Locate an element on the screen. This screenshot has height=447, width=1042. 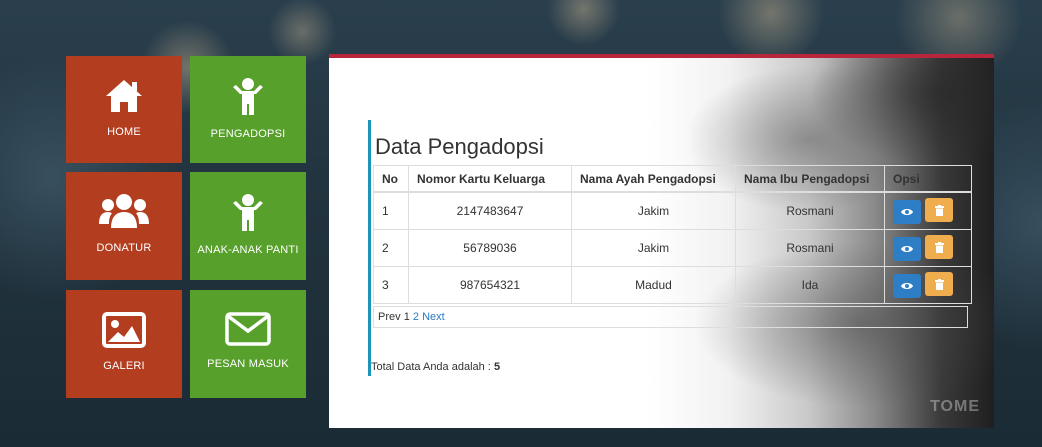
watermark: TOME is located at coordinates (955, 406).